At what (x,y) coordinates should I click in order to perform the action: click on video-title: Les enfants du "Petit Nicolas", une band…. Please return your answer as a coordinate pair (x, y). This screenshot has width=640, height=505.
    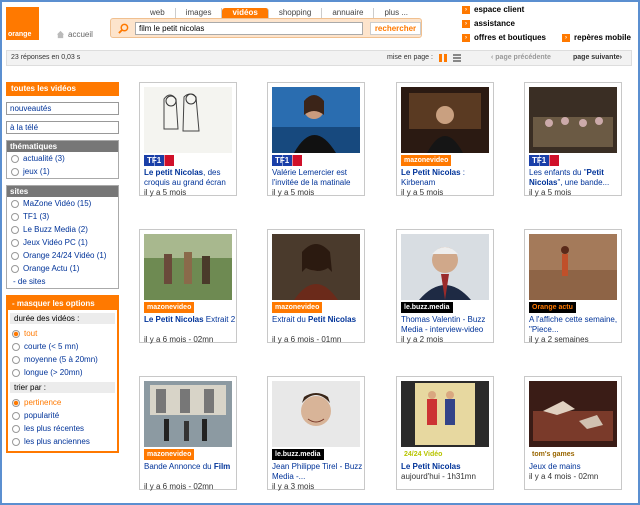
    Looking at the image, I should click on (575, 178).